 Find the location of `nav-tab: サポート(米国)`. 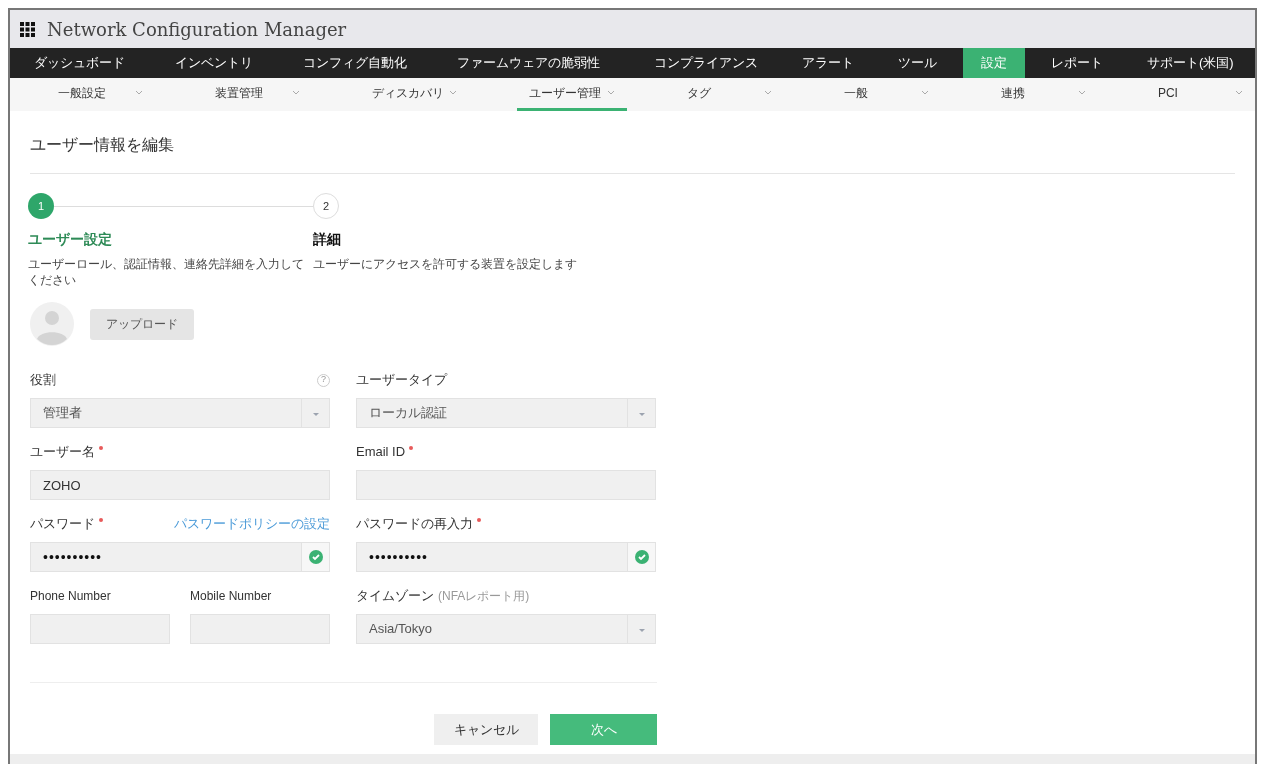

nav-tab: サポート(米国) is located at coordinates (1190, 63).